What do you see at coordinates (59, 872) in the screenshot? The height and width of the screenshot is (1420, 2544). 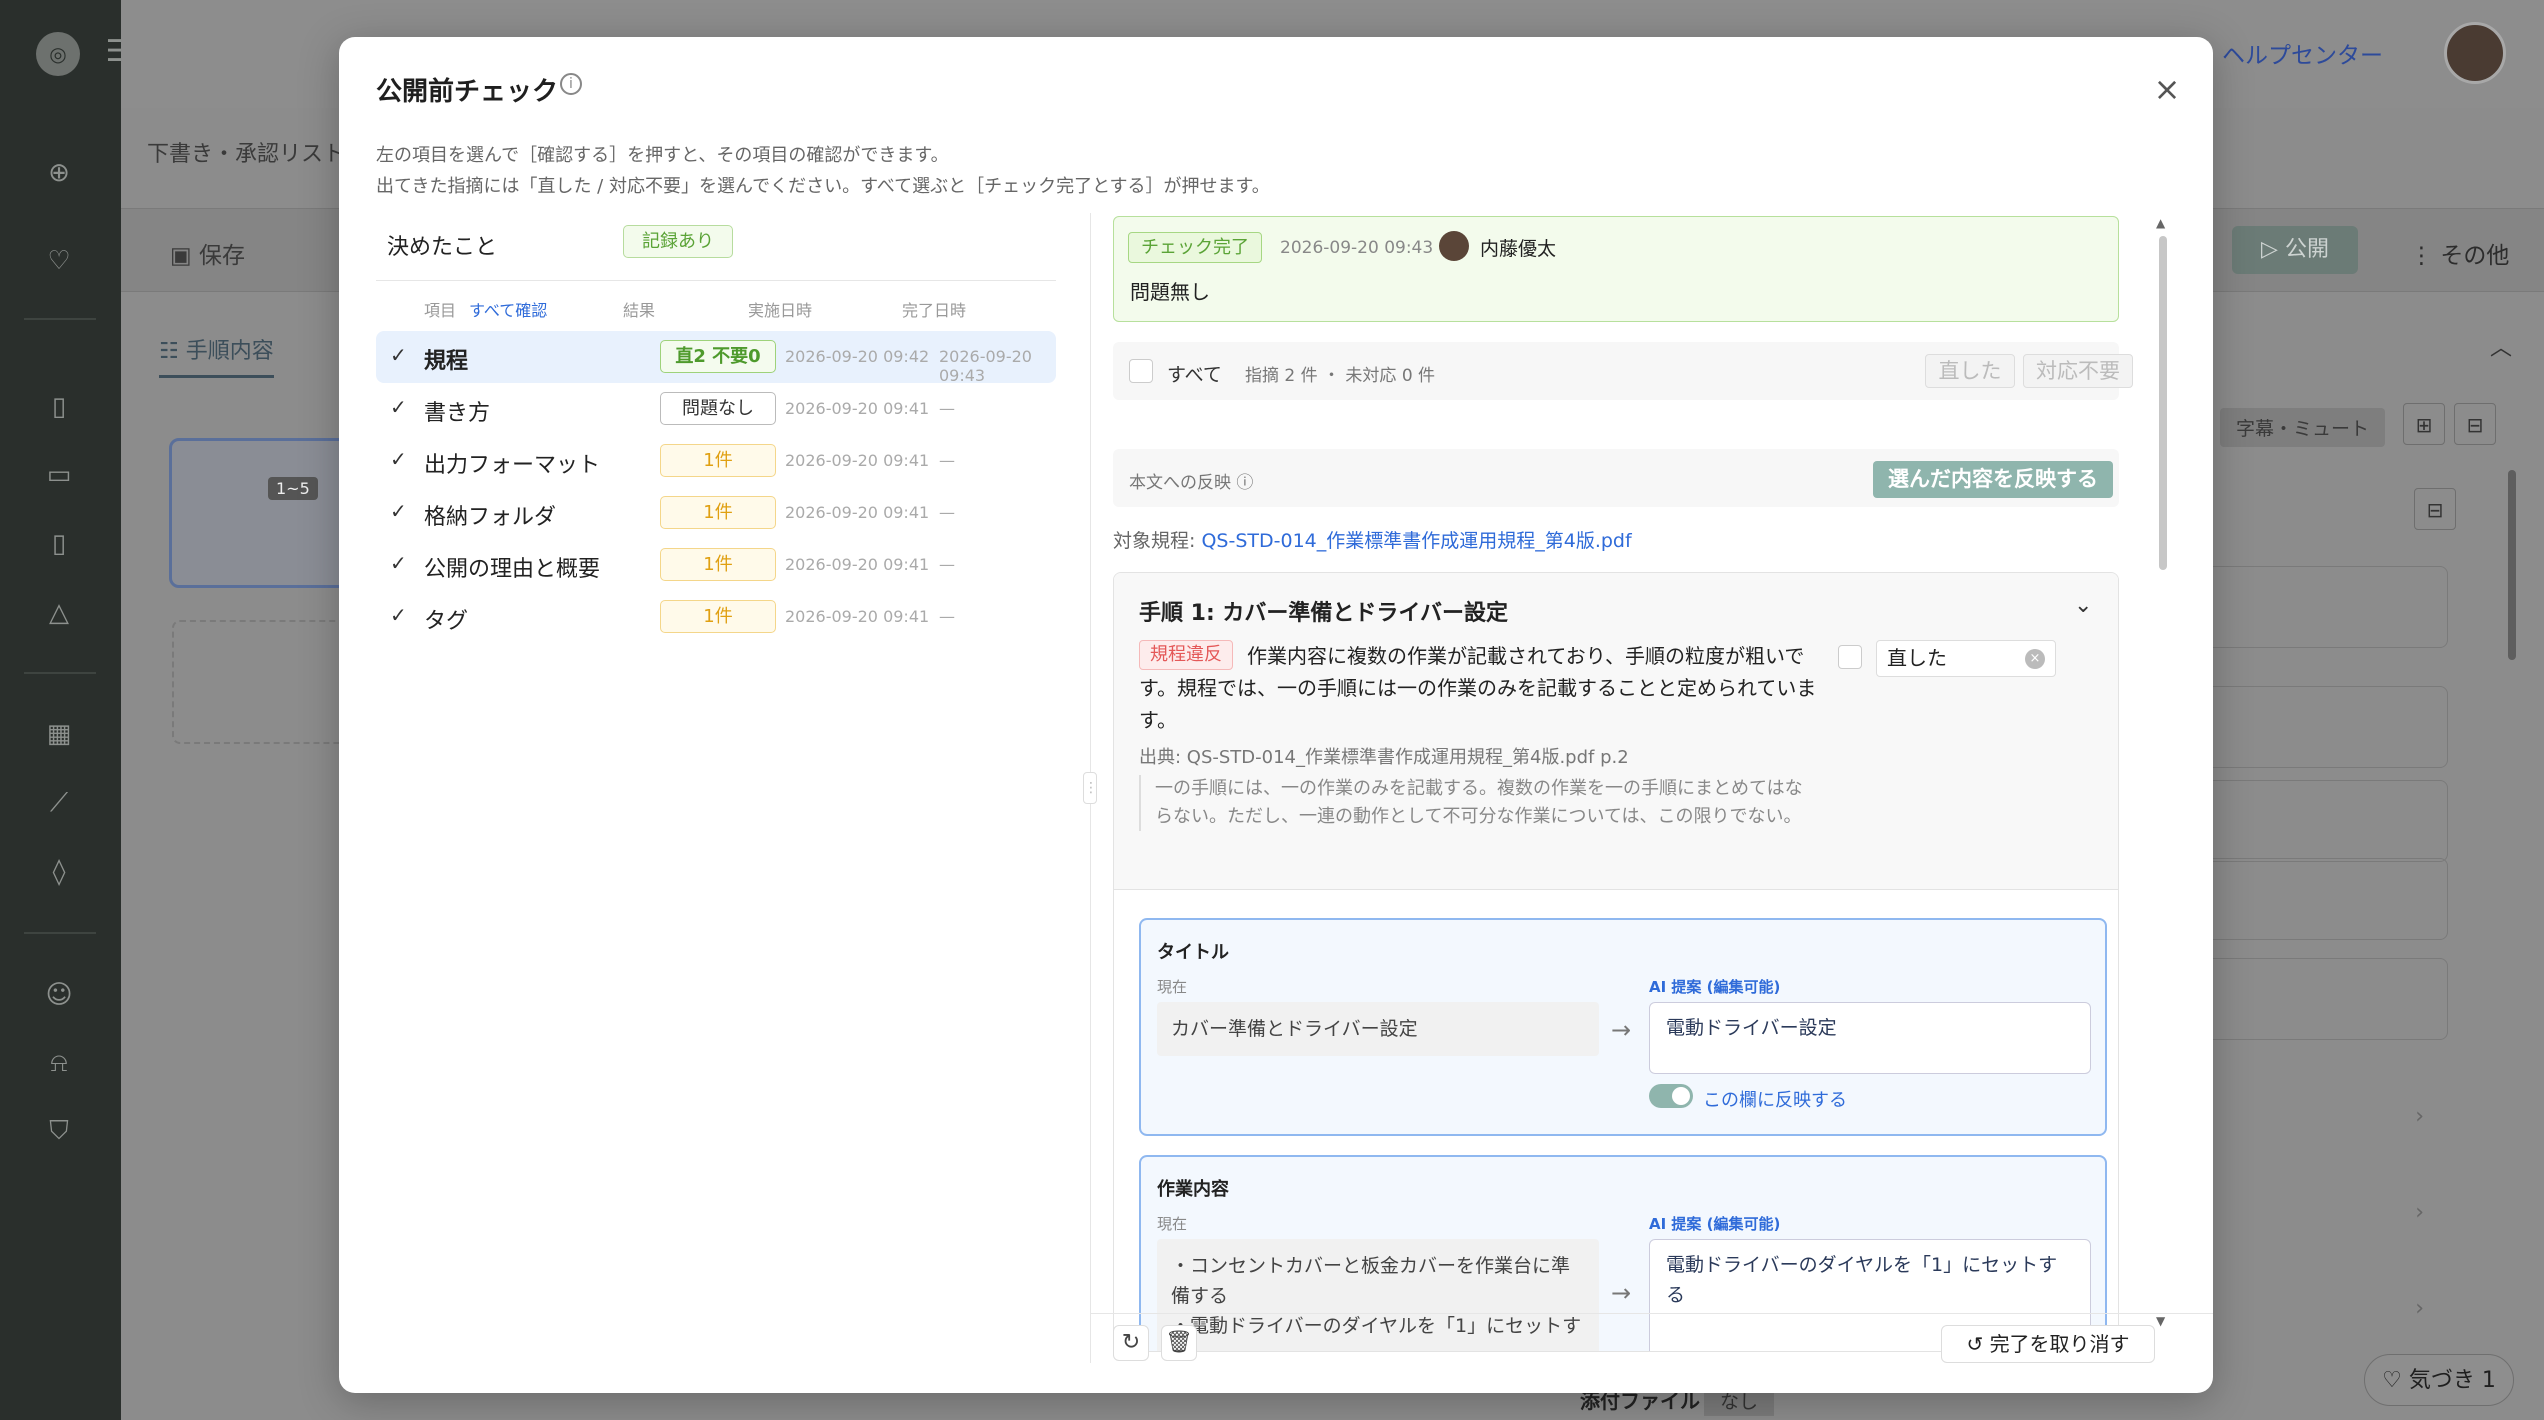 I see `rocket-icon: ◊` at bounding box center [59, 872].